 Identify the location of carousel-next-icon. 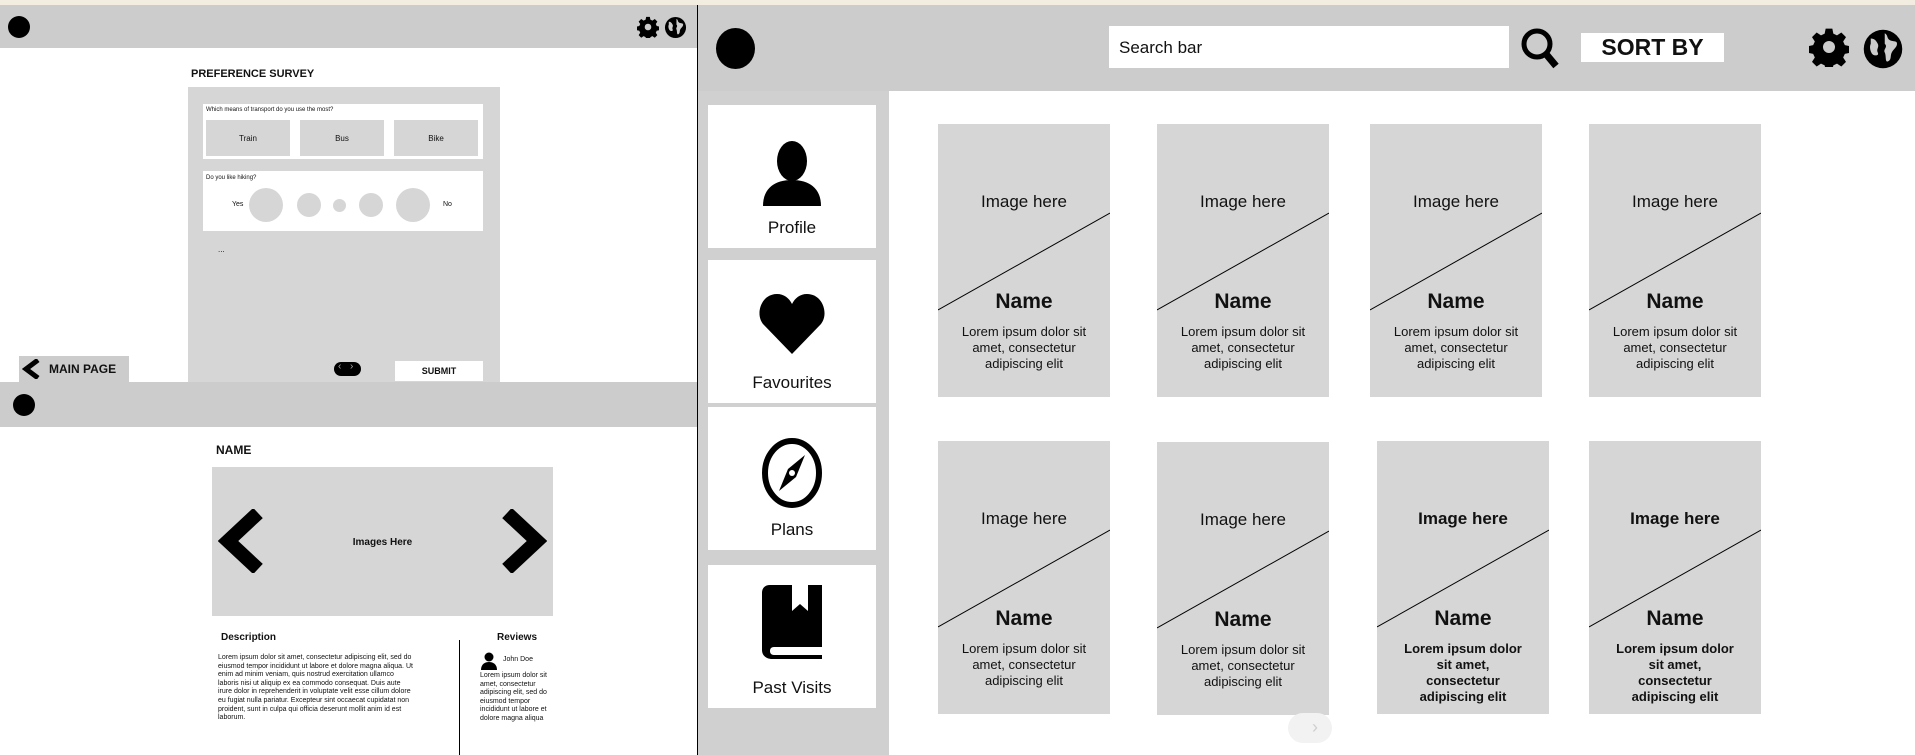
(523, 541).